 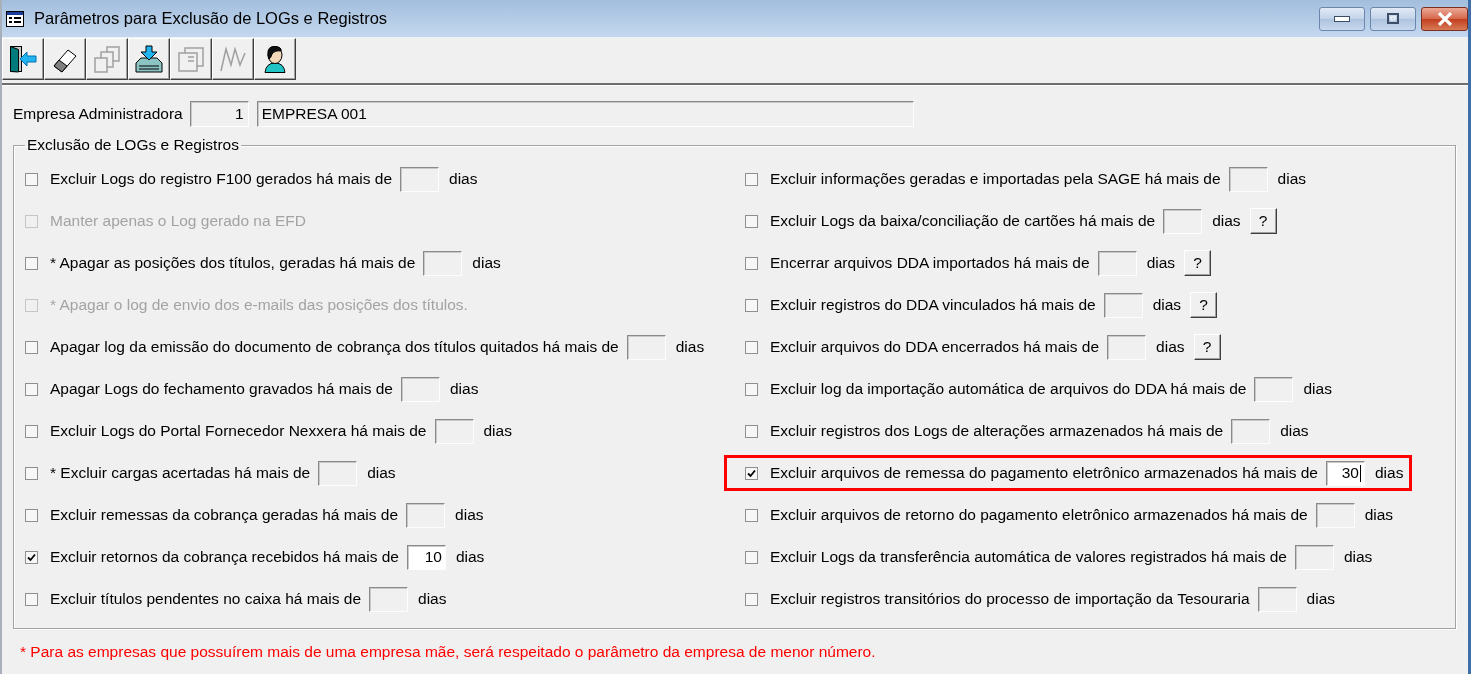 What do you see at coordinates (178, 221) in the screenshot?
I see `option-label: Manter apenas o Log gerado na EFD` at bounding box center [178, 221].